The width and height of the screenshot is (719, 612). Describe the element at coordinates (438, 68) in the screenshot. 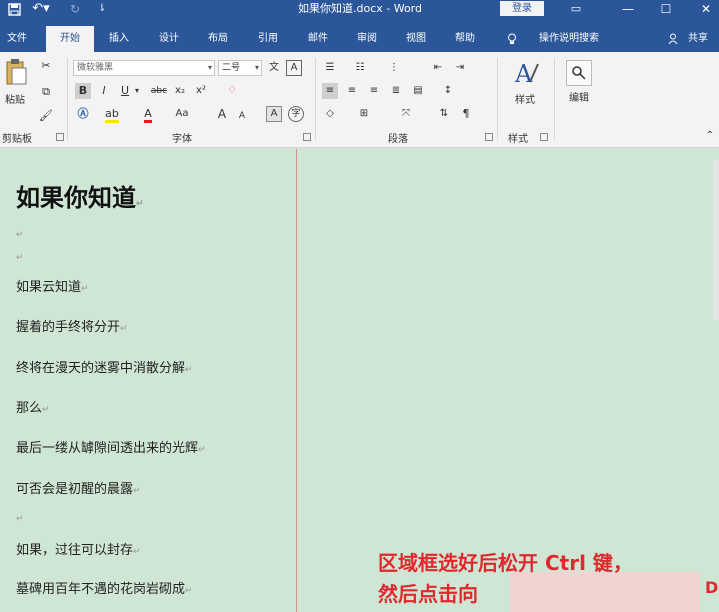

I see `decrease-indent-icon: ⇤` at that location.